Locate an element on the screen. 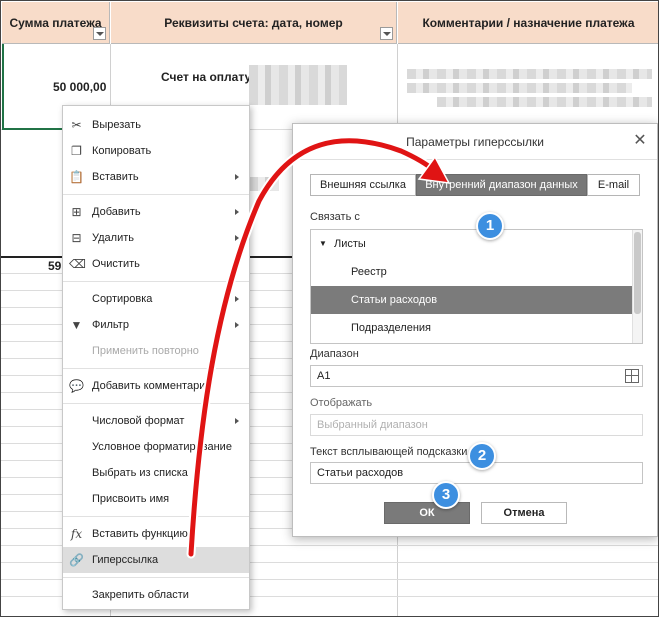 The height and width of the screenshot is (617, 659). menu-item-label: Условное форматирование is located at coordinates (162, 447).